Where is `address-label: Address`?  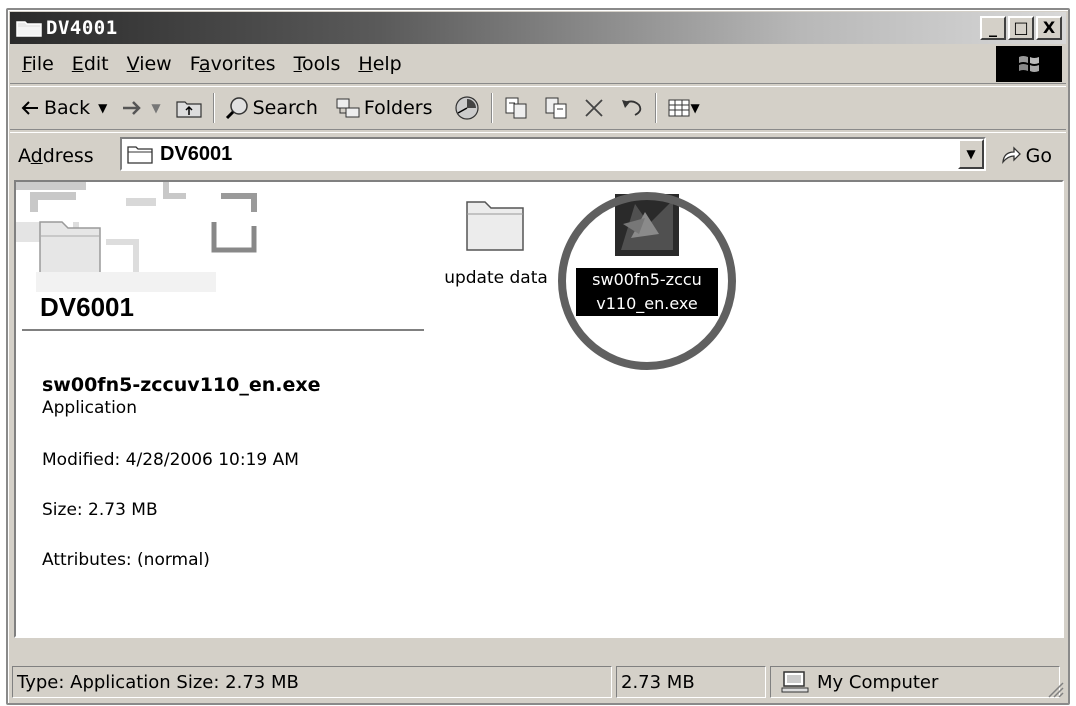
address-label: Address is located at coordinates (56, 155).